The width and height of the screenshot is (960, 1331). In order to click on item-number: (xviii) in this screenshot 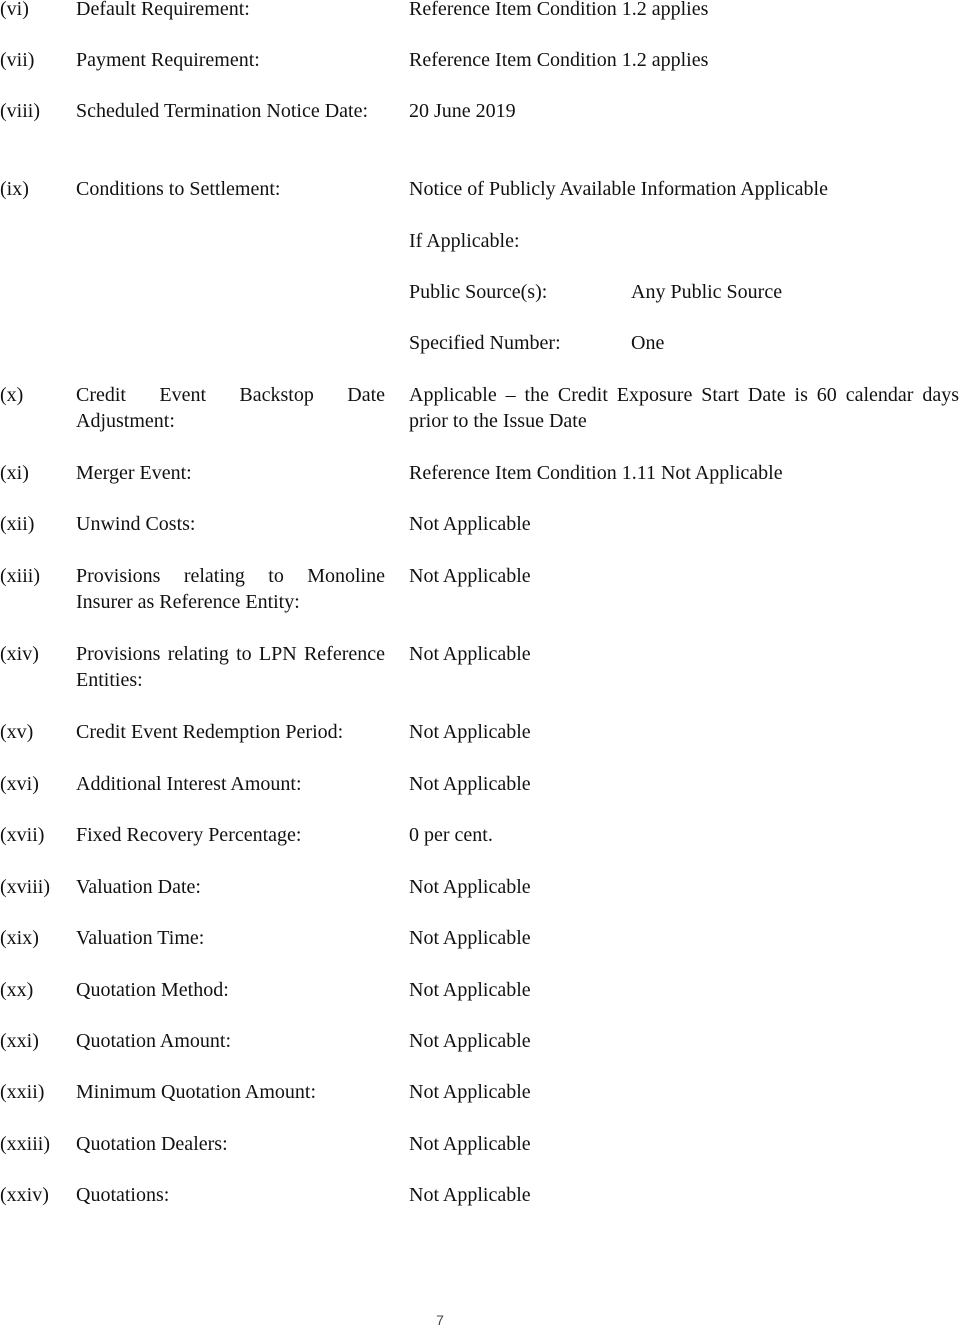, I will do `click(25, 887)`.